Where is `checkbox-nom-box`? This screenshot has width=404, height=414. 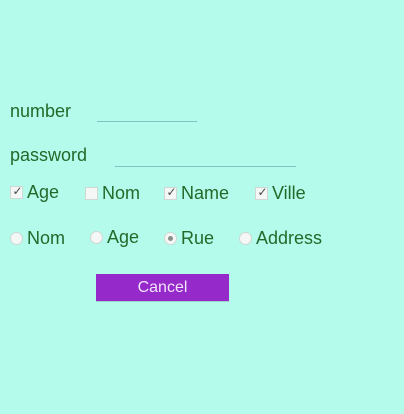 checkbox-nom-box is located at coordinates (91, 193).